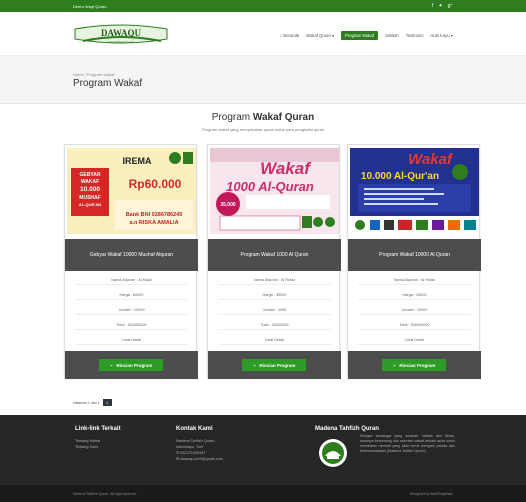  Describe the element at coordinates (441, 35) in the screenshot. I see `nav-hubi-kayu: Hubi Kayu ▾` at that location.